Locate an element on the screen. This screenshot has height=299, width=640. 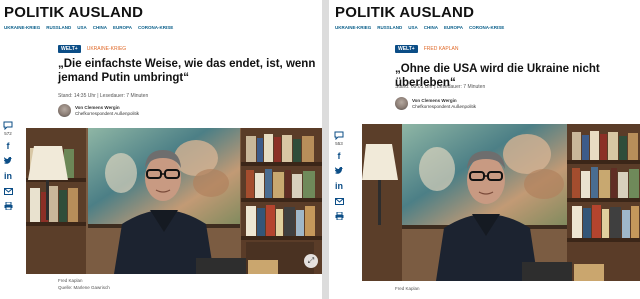
topic-tag: FRED KAPLAN is located at coordinates (441, 49).